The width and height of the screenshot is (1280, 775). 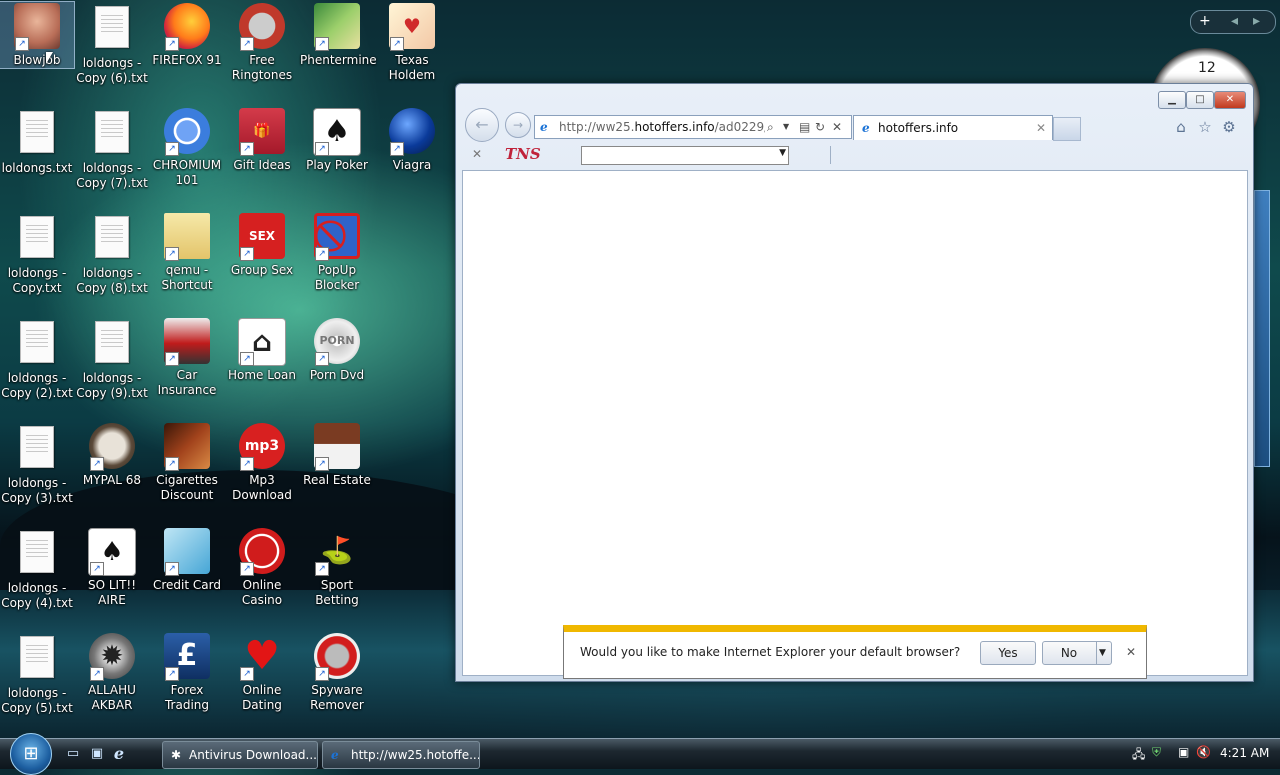 What do you see at coordinates (37, 464) in the screenshot?
I see `desktop-icon-loldongs-copy-3: loldongs - Copy (3).txt` at bounding box center [37, 464].